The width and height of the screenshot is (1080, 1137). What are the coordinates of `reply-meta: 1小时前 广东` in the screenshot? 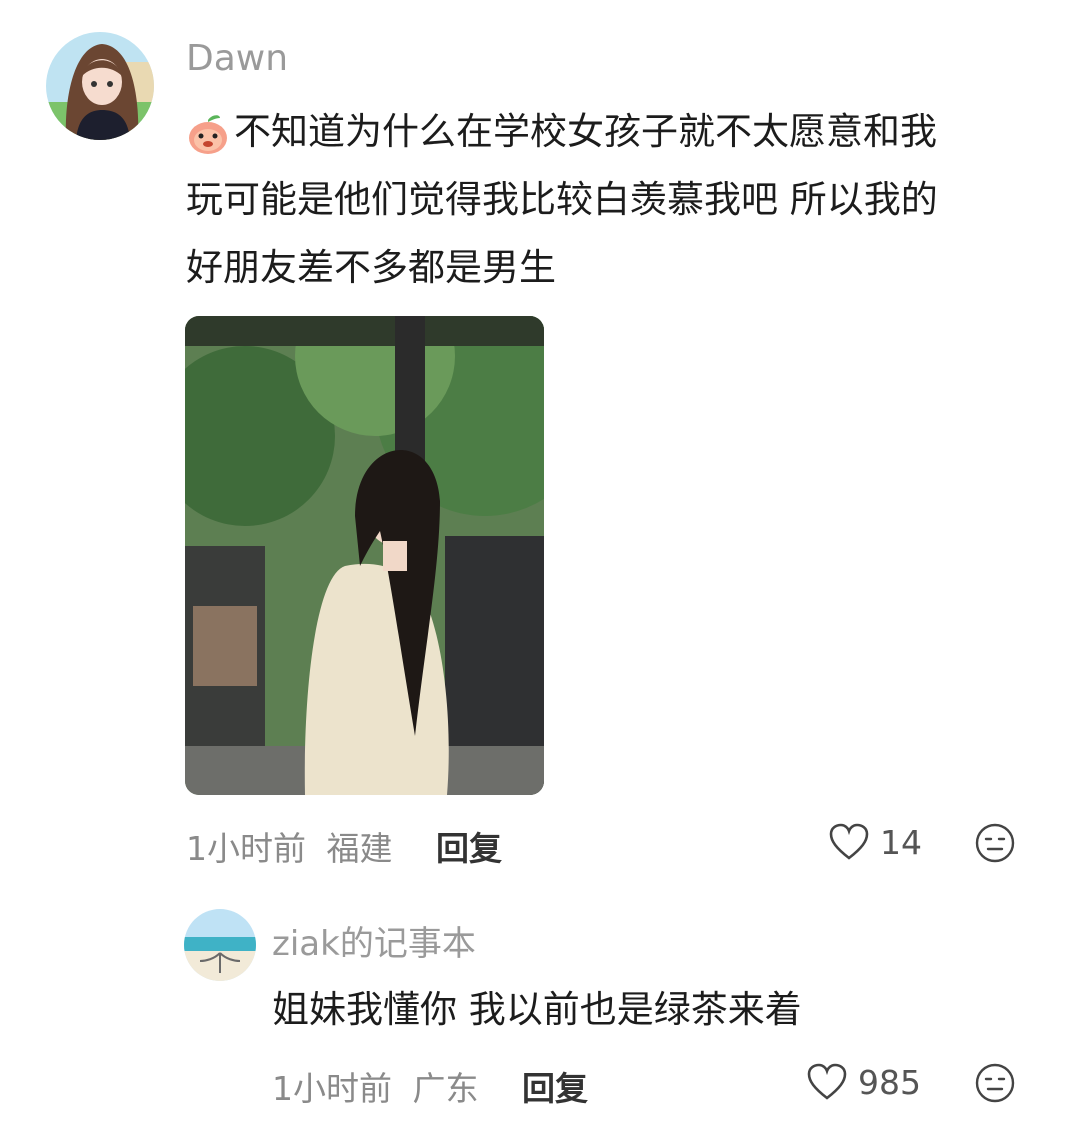 It's located at (375, 1086).